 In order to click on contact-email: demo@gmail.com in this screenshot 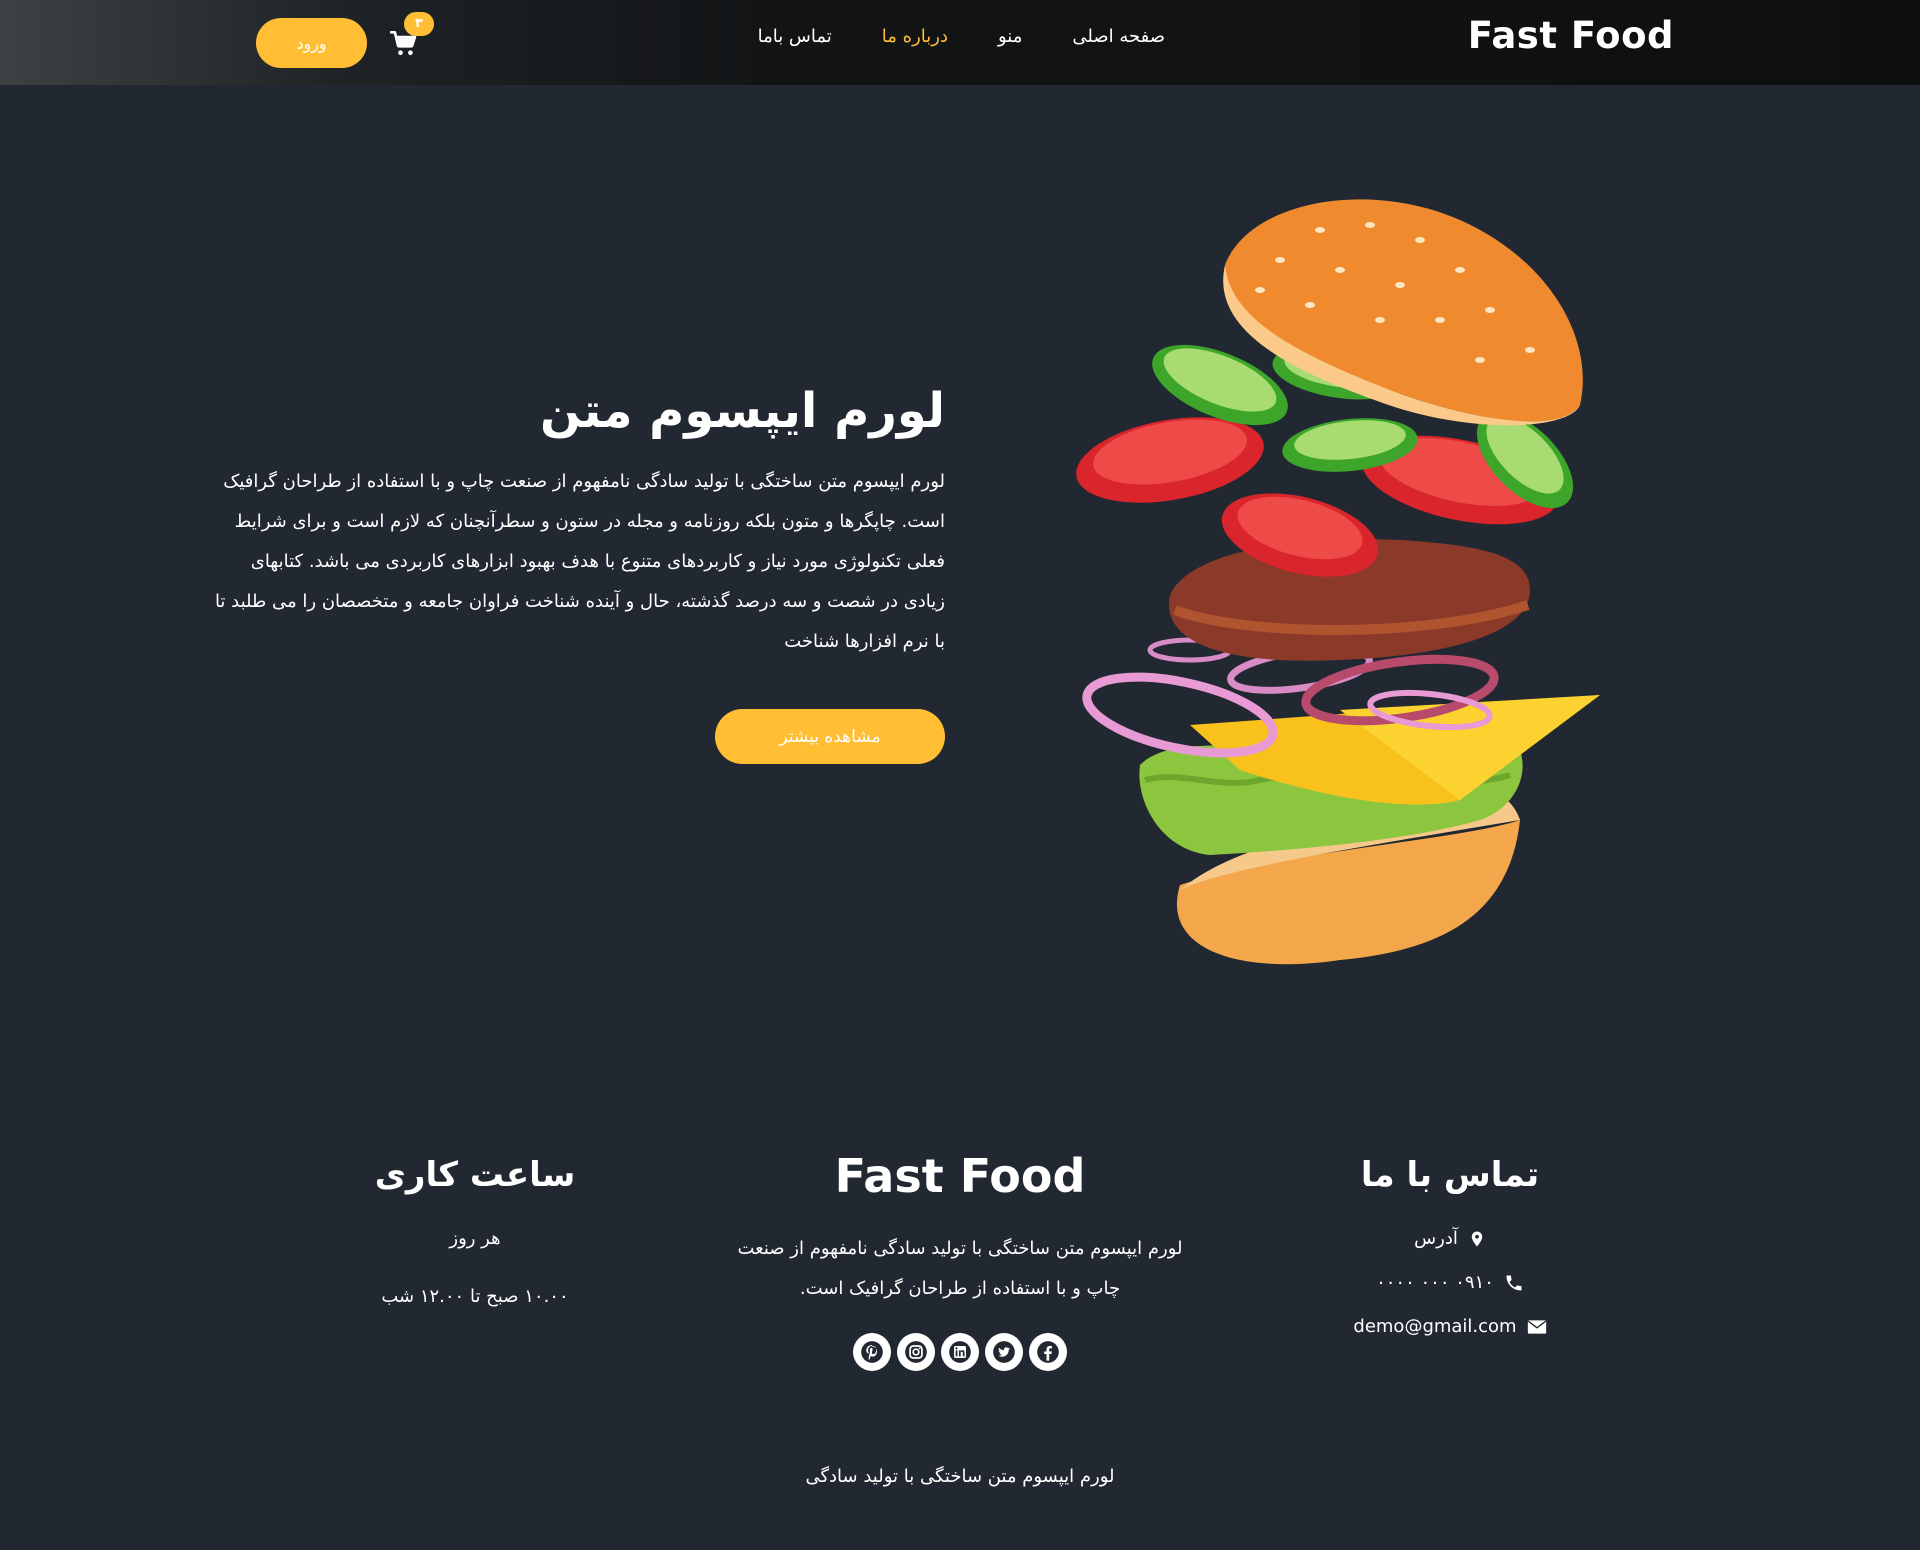, I will do `click(1450, 1327)`.